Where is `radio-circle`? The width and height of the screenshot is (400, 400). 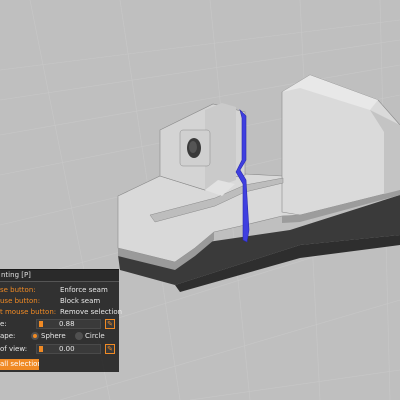 radio-circle is located at coordinates (79, 336).